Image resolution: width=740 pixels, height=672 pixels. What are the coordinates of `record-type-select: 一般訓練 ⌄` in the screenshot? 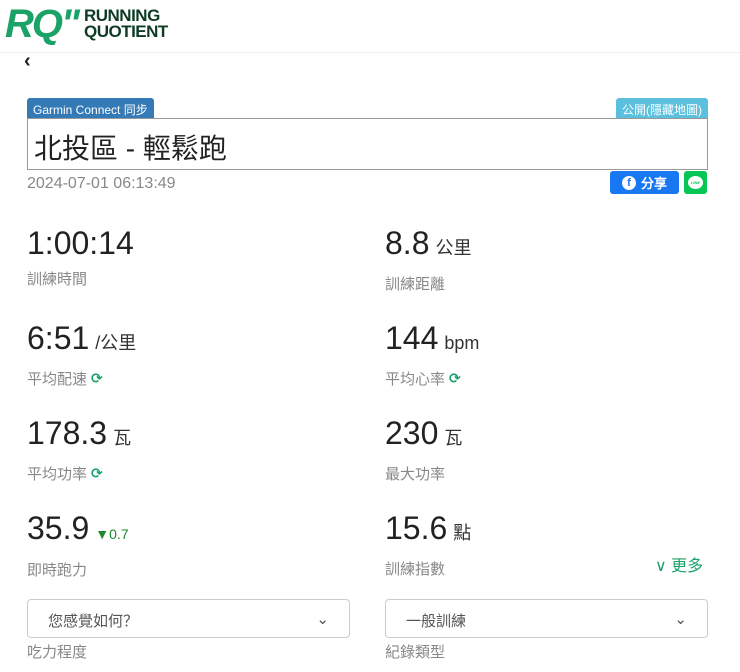 It's located at (546, 618).